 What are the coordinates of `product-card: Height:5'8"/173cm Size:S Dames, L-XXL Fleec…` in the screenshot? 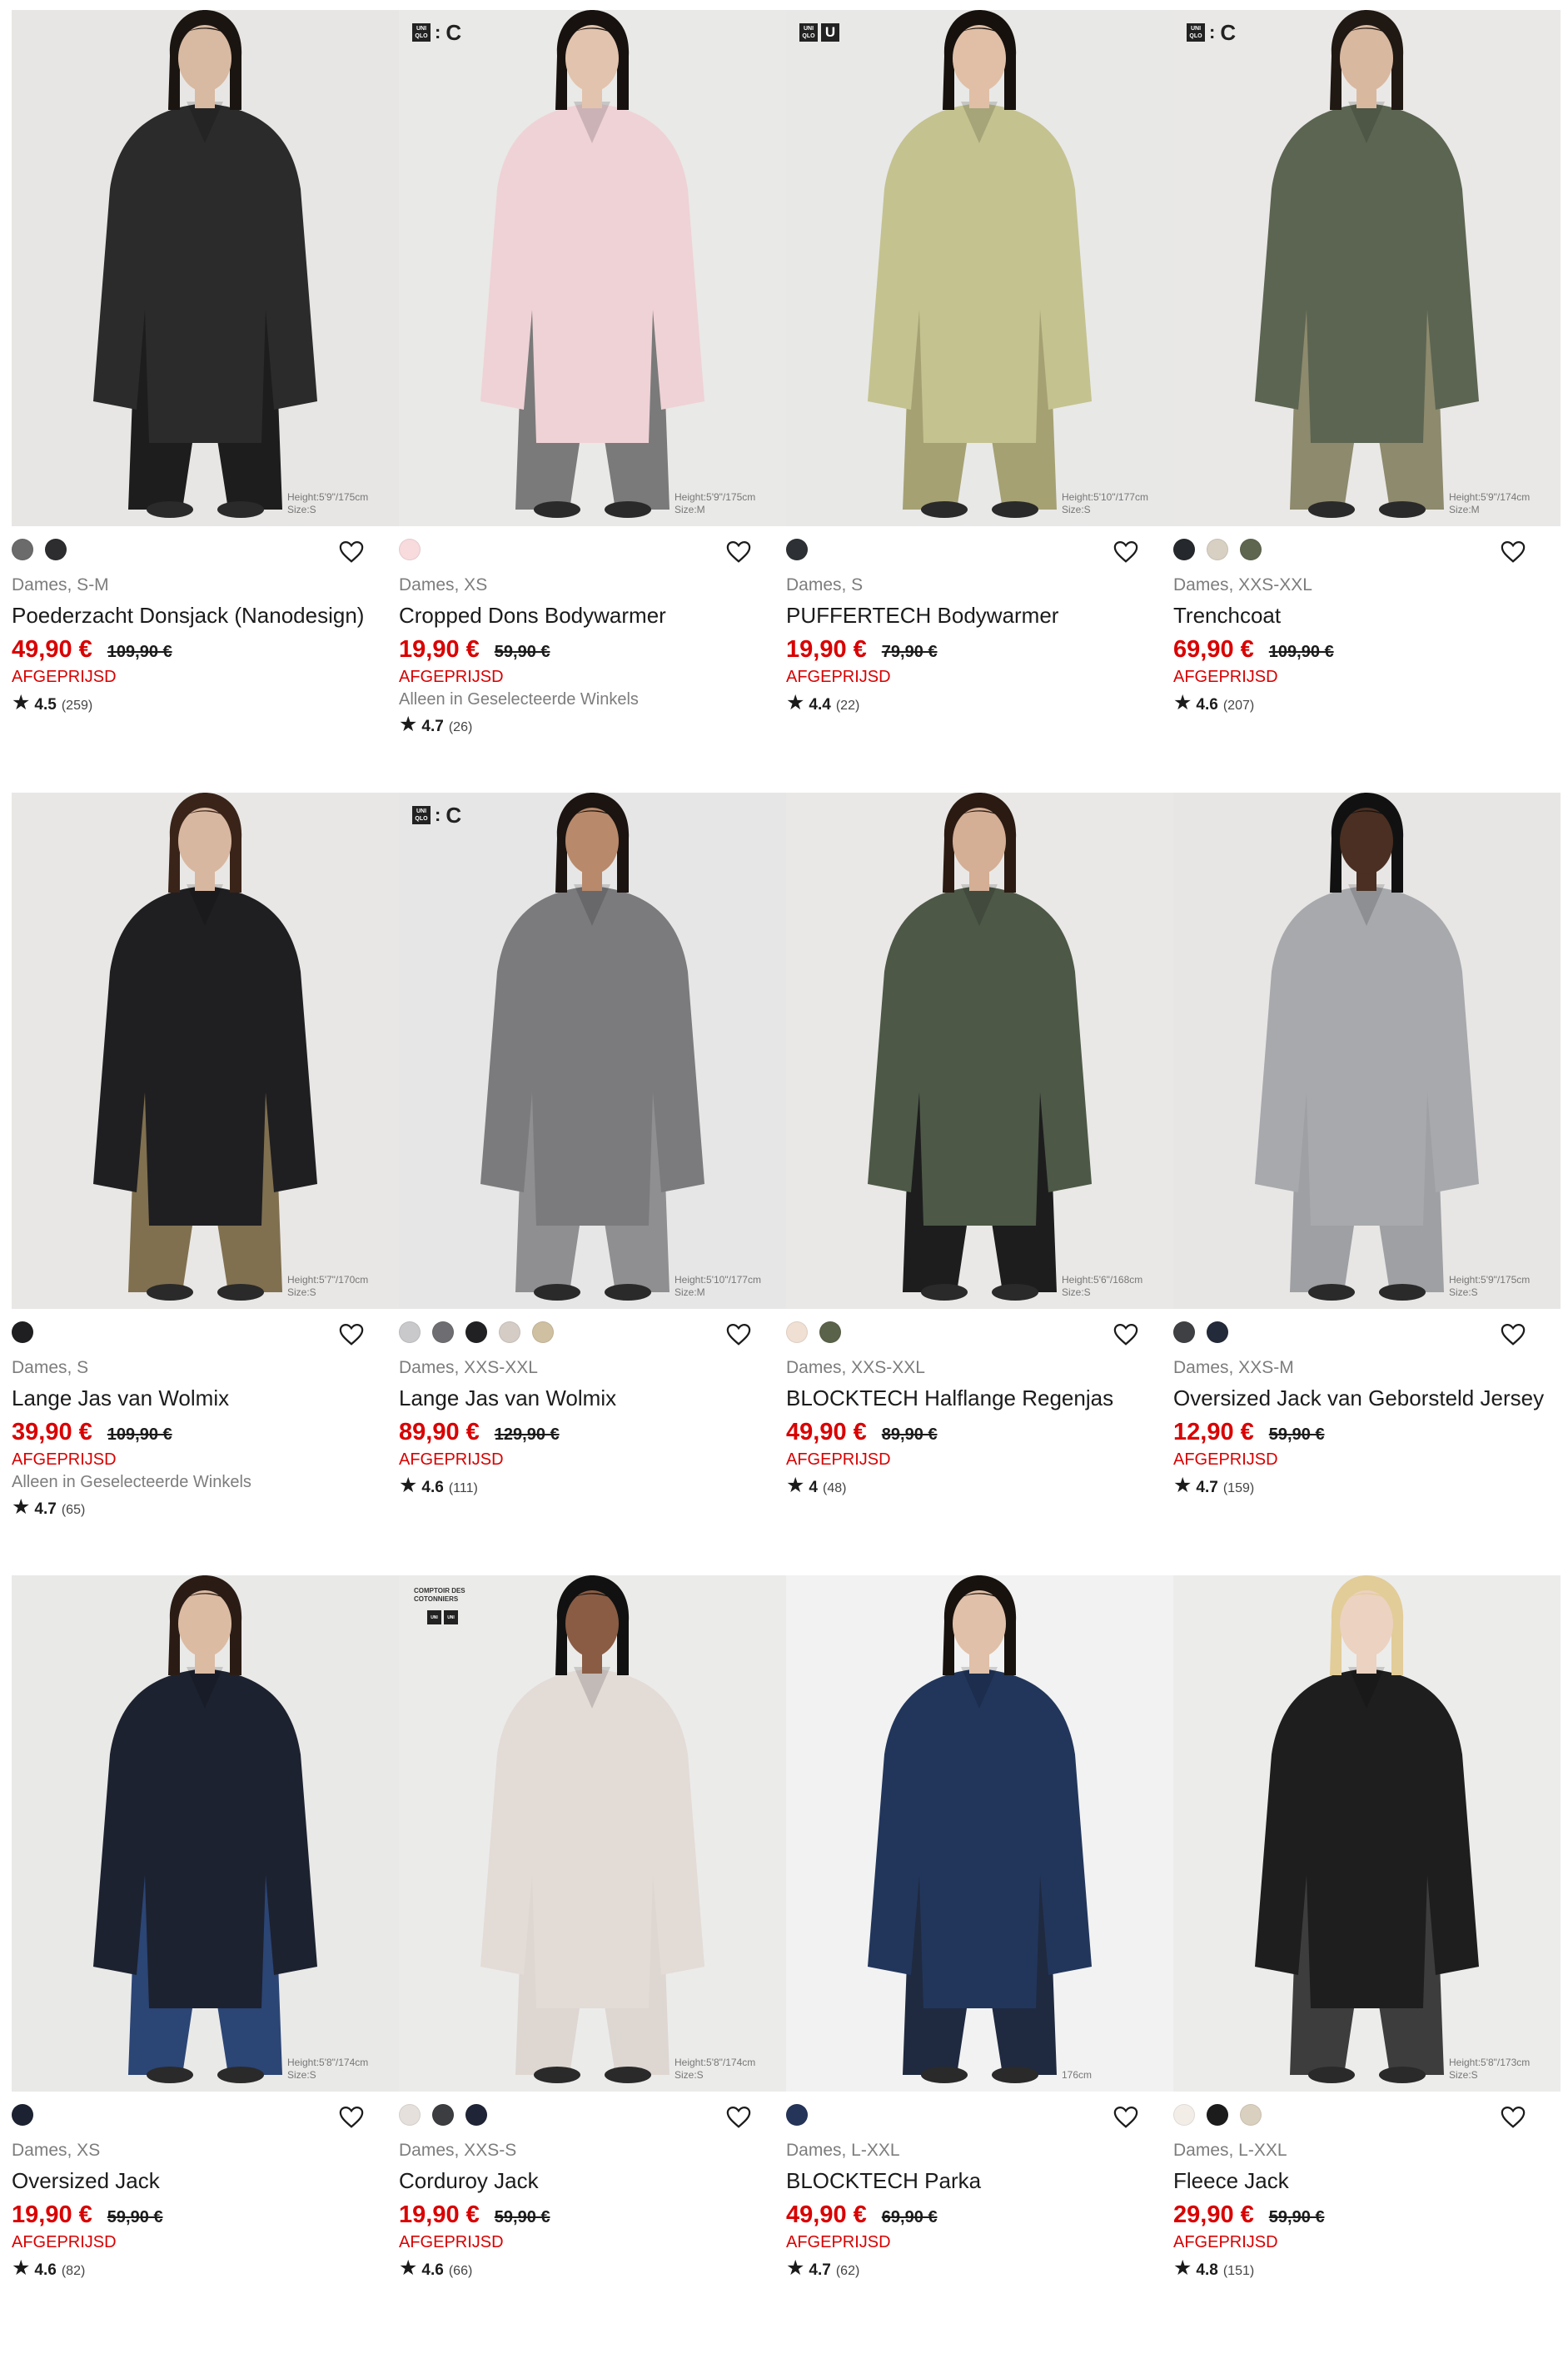 It's located at (1367, 1967).